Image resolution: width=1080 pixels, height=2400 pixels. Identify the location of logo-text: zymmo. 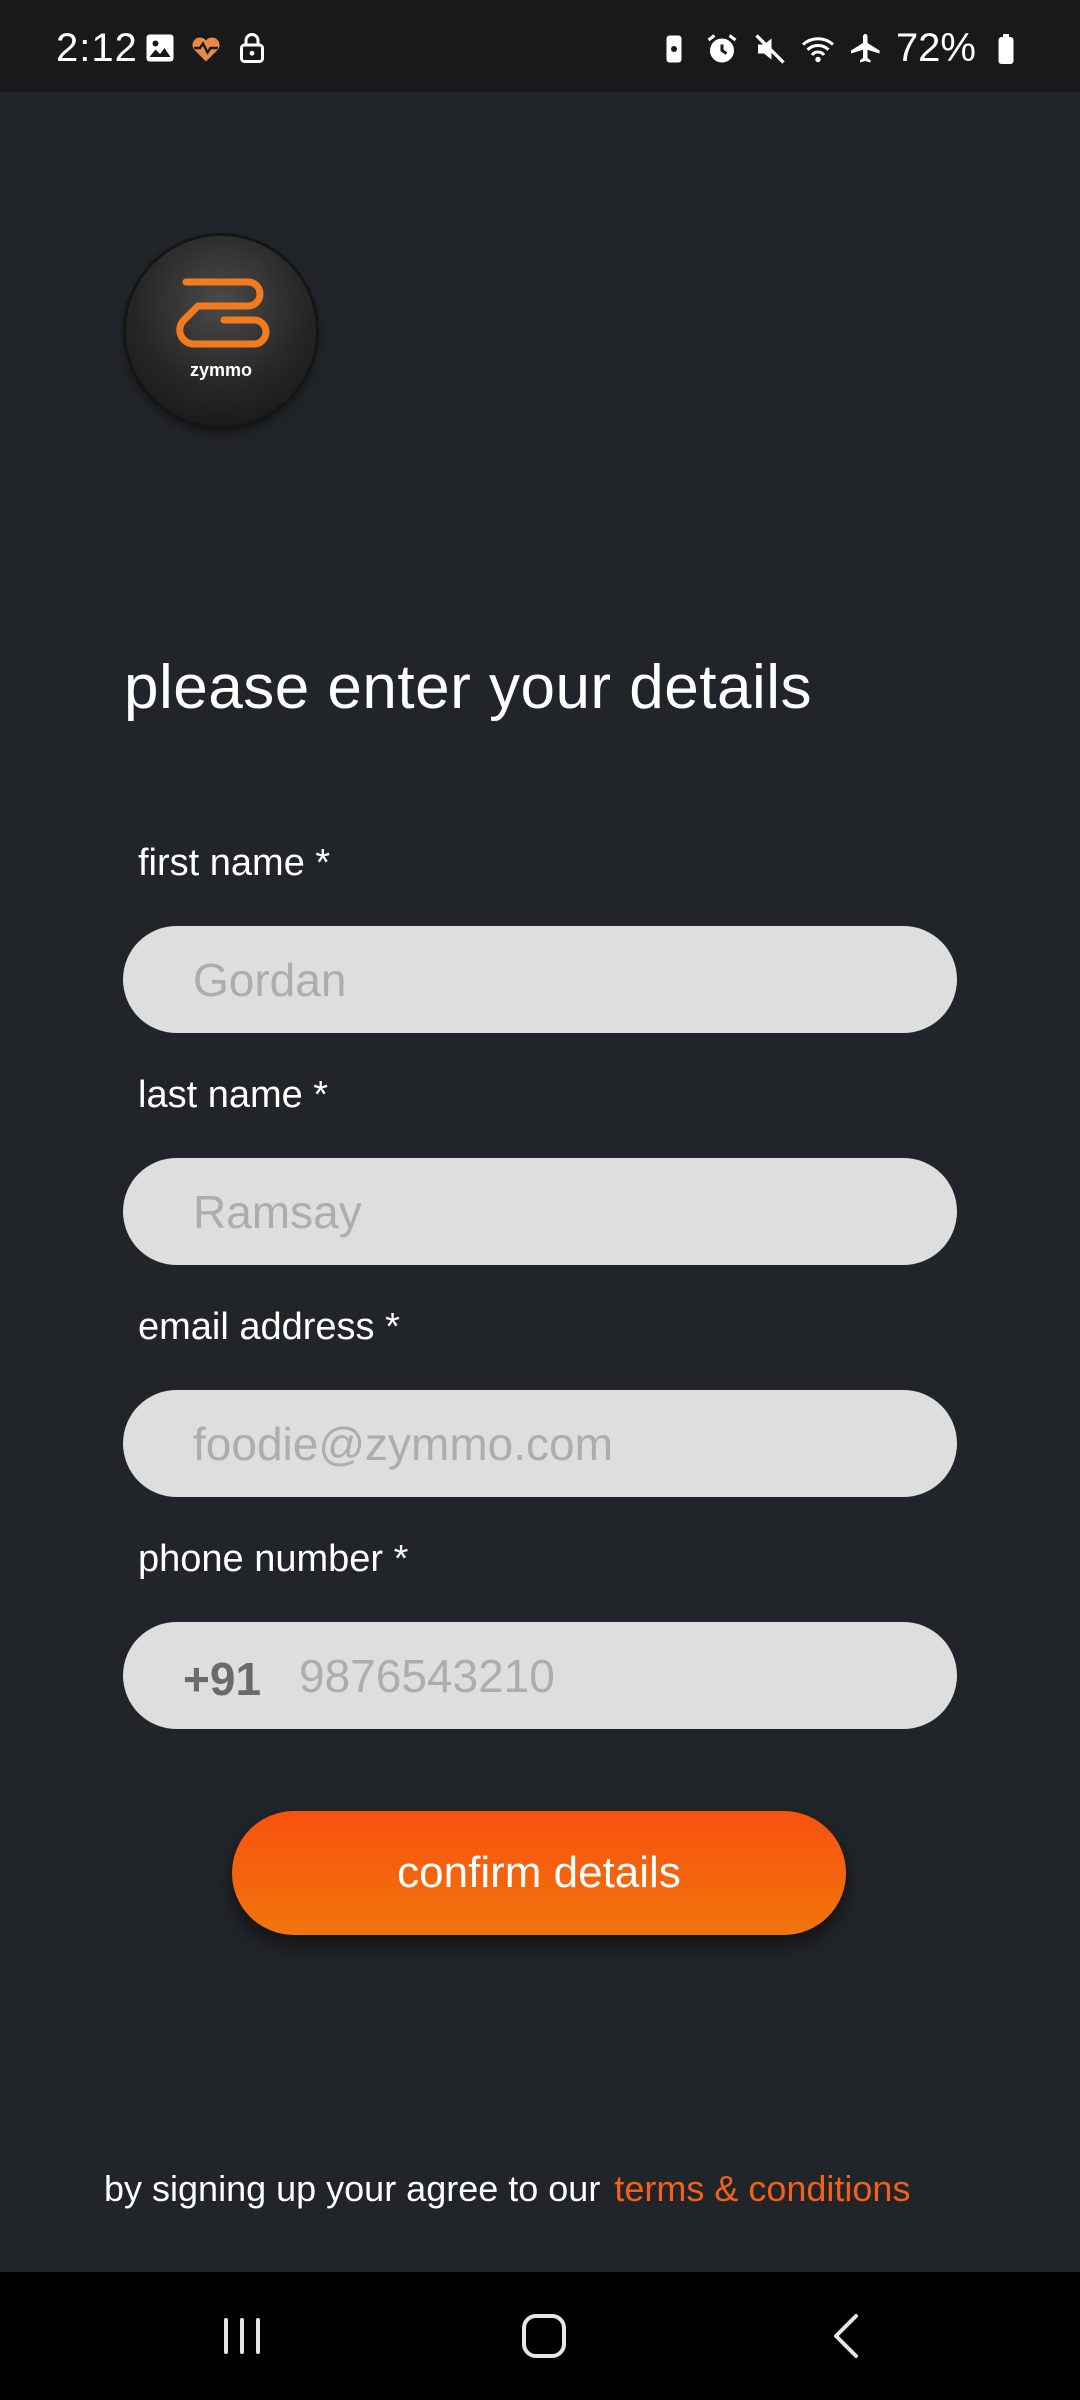
(220, 370).